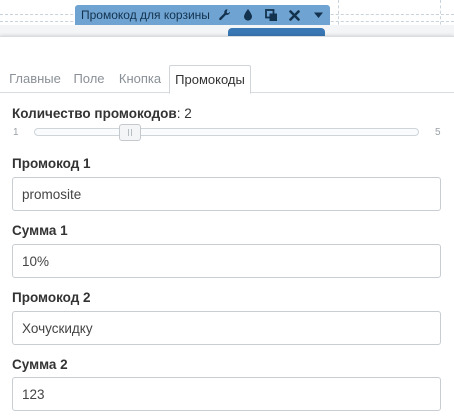 The height and width of the screenshot is (420, 454). I want to click on promo-count-slider-track, so click(226, 132).